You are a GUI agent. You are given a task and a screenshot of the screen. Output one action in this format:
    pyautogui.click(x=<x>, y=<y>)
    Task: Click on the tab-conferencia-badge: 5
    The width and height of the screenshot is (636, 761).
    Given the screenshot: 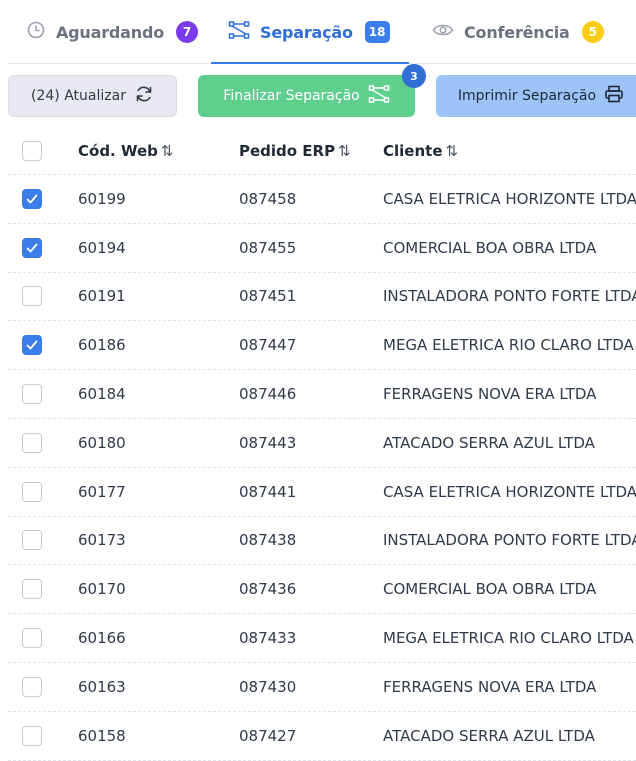 What is the action you would take?
    pyautogui.click(x=592, y=32)
    